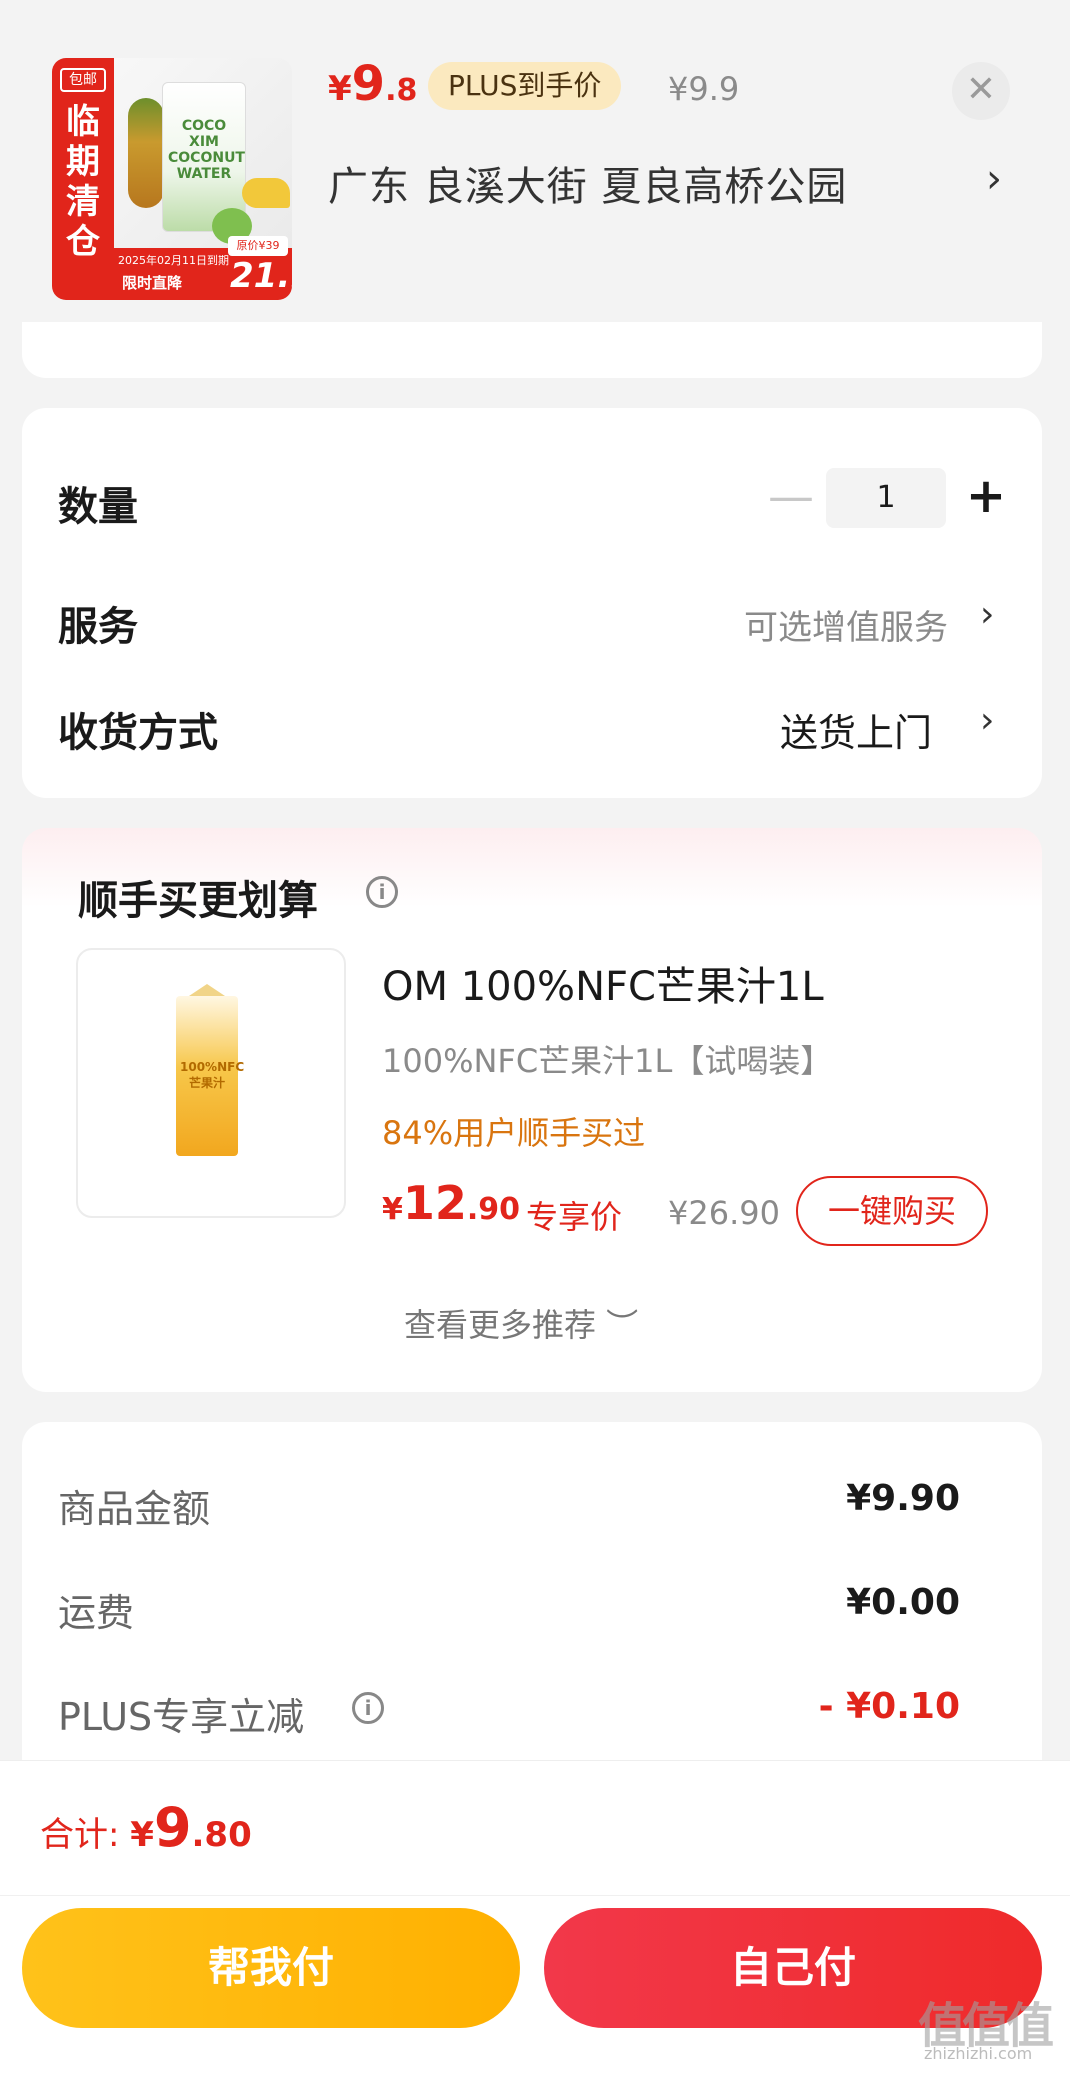 Image resolution: width=1070 pixels, height=2075 pixels. What do you see at coordinates (173, 260) in the screenshot?
I see `thumb-date: 2025年02月11日到期` at bounding box center [173, 260].